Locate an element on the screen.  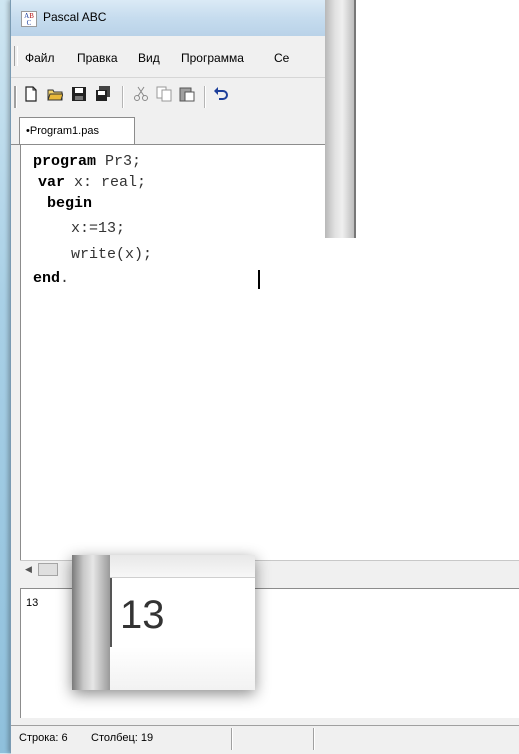
toolbar-grip is located at coordinates (15, 97).